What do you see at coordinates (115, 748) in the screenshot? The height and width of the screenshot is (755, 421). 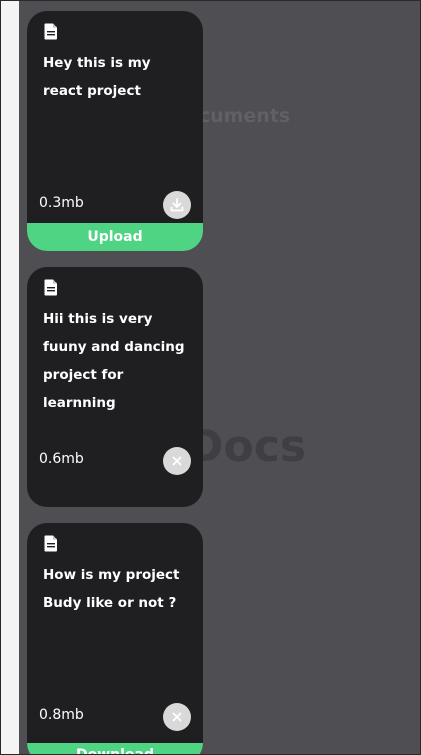 I see `download-button: Download` at bounding box center [115, 748].